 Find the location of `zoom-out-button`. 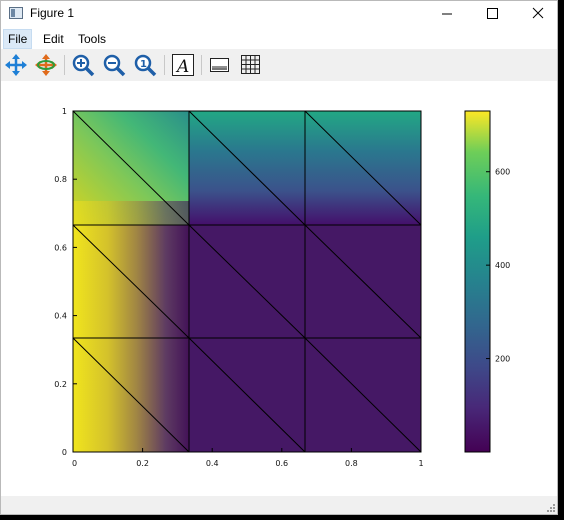

zoom-out-button is located at coordinates (114, 65).